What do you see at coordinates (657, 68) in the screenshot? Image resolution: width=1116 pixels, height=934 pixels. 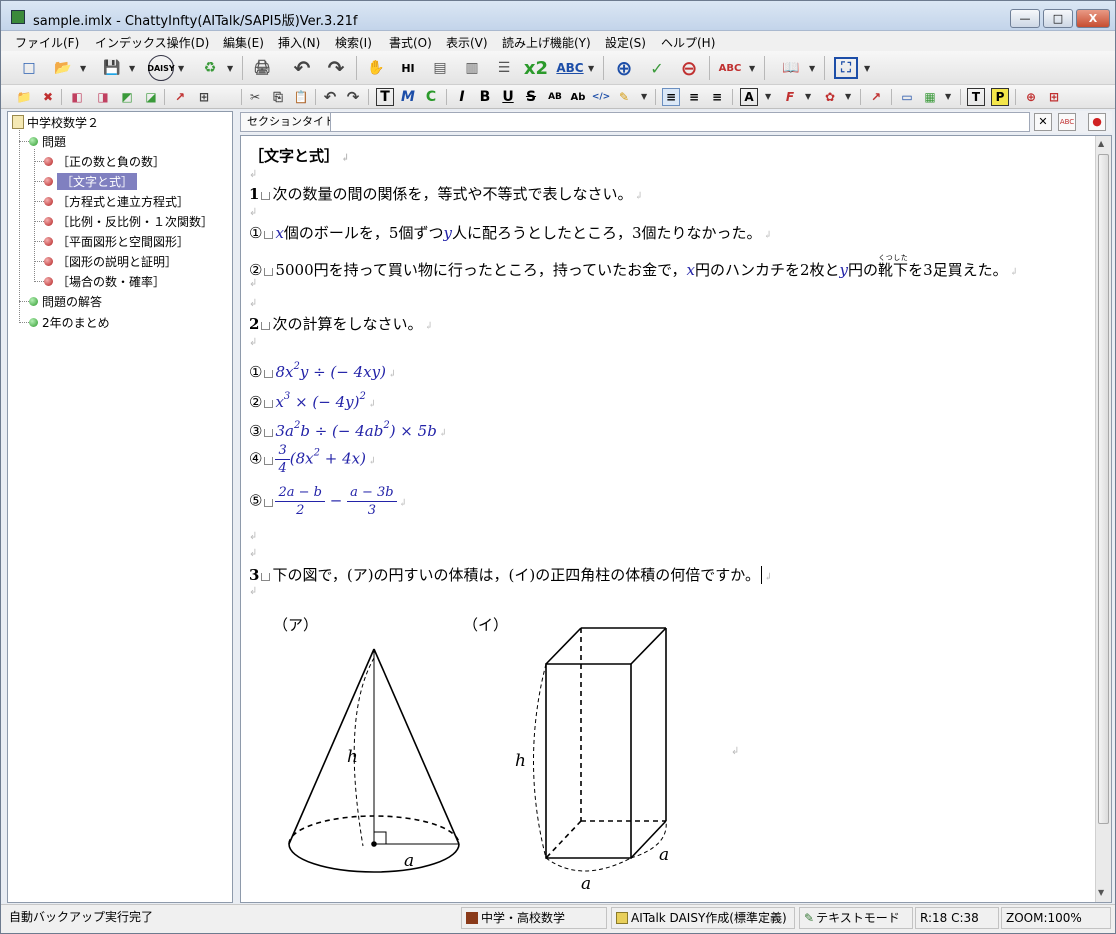 I see `zoom-fit-icon: ✓` at bounding box center [657, 68].